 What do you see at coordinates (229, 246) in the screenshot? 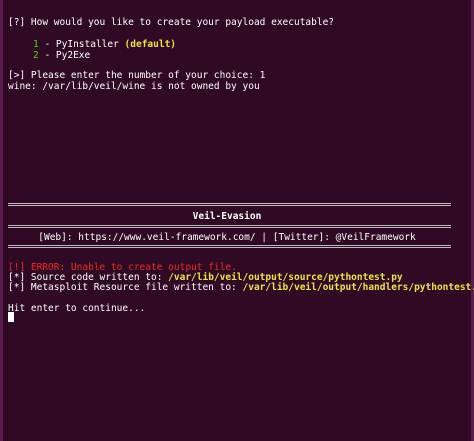
I see `banner-separator-bottom` at bounding box center [229, 246].